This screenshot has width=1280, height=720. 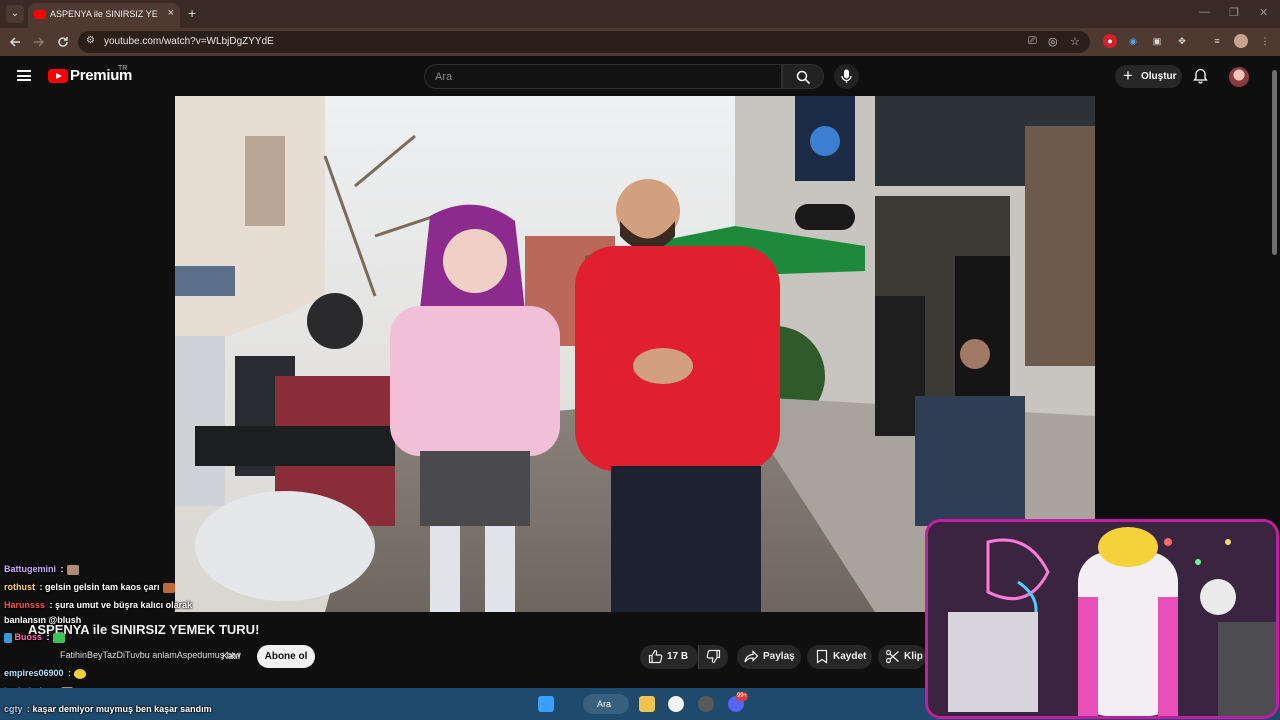 I want to click on chat-username: Harunsss, so click(x=25, y=605).